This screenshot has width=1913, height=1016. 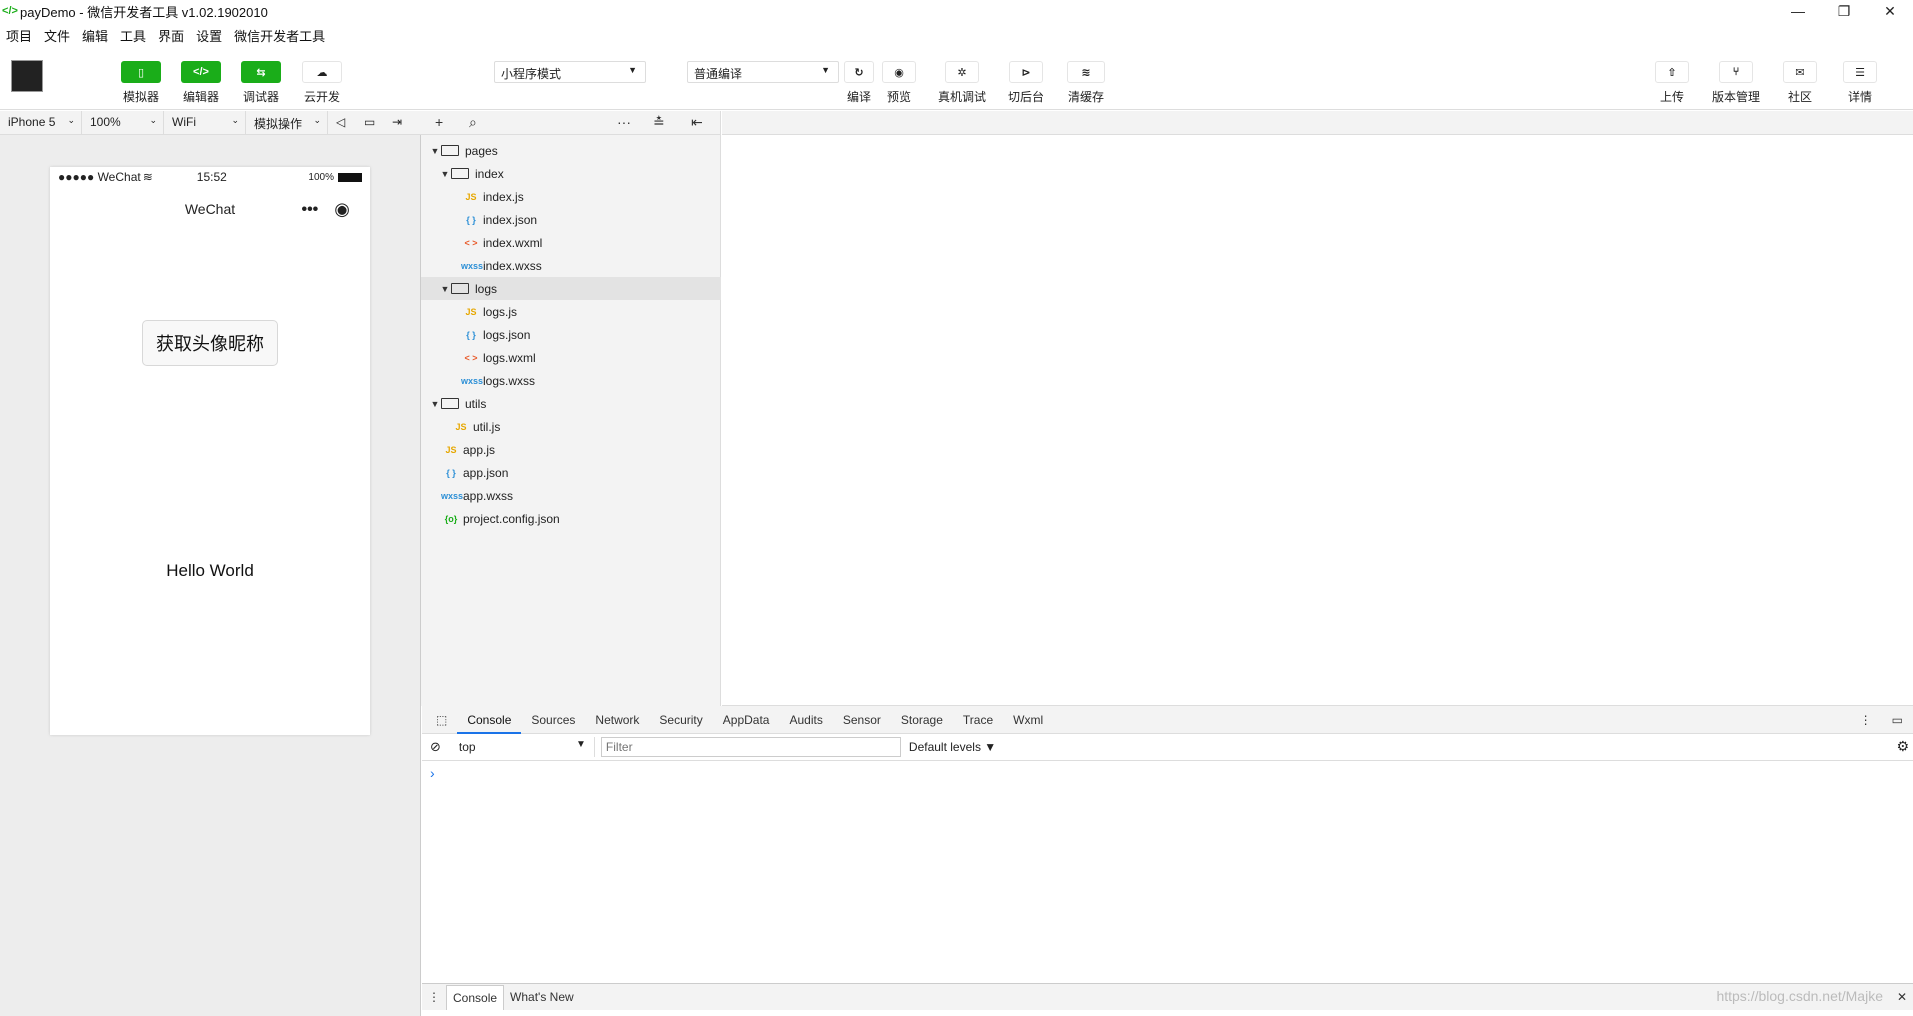 I want to click on tree-file: { } logs.json, so click(x=571, y=334).